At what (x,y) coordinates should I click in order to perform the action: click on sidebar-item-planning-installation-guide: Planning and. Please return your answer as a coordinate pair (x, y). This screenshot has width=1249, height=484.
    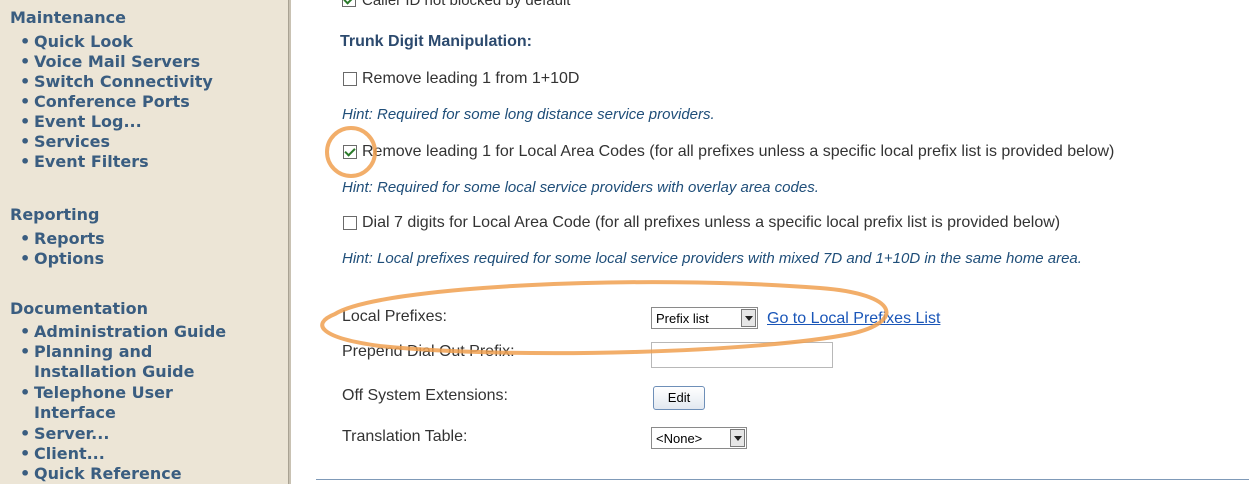
    Looking at the image, I should click on (86, 352).